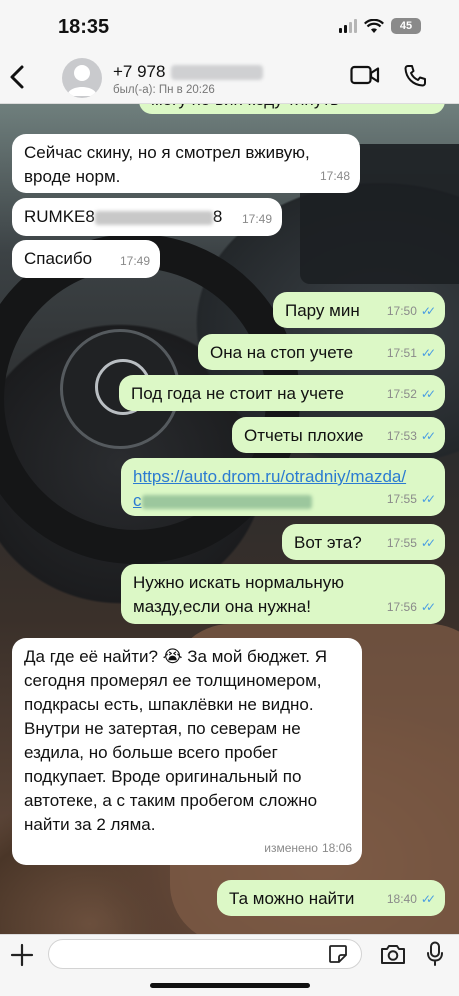 The image size is (459, 996). I want to click on message-text: Под года не стоит на учете, so click(237, 393).